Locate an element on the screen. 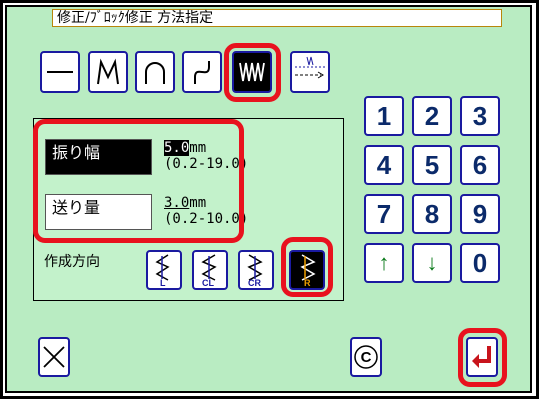 This screenshot has width=539, height=399. key-6: 6 is located at coordinates (480, 165).